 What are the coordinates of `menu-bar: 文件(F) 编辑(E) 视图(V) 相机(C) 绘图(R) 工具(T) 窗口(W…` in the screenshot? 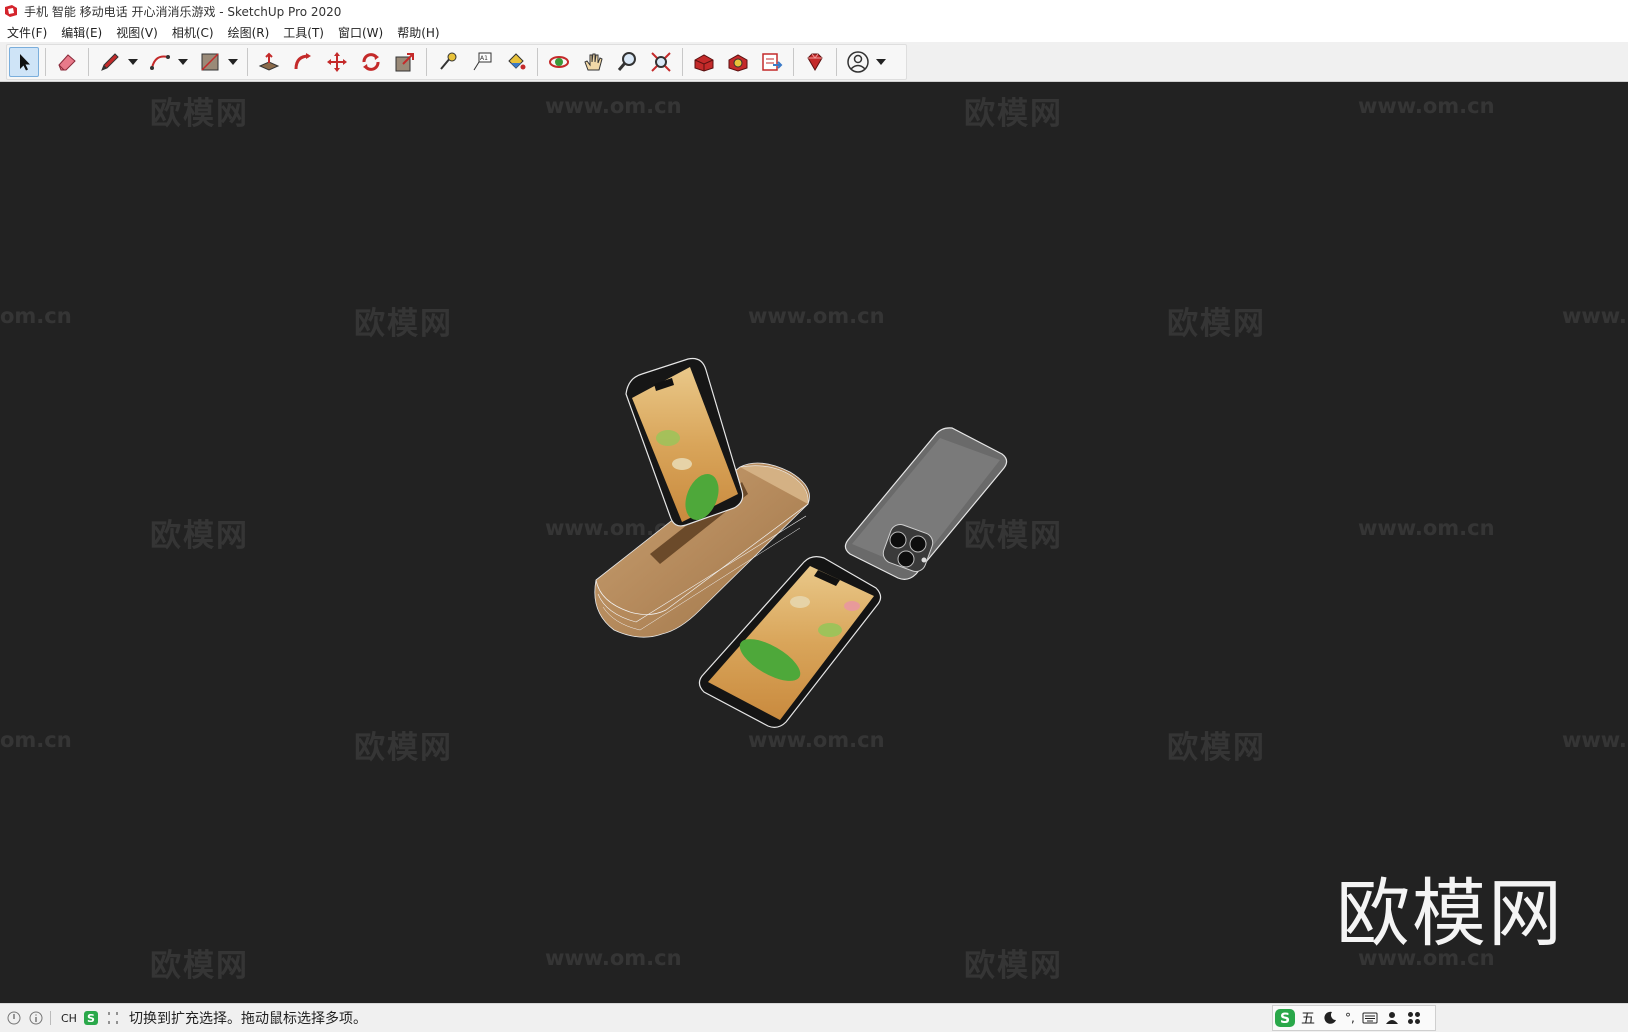 It's located at (814, 32).